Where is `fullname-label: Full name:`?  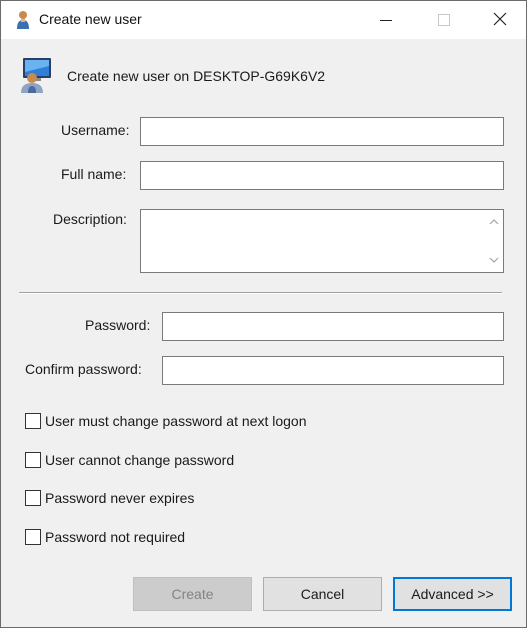 fullname-label: Full name: is located at coordinates (94, 174).